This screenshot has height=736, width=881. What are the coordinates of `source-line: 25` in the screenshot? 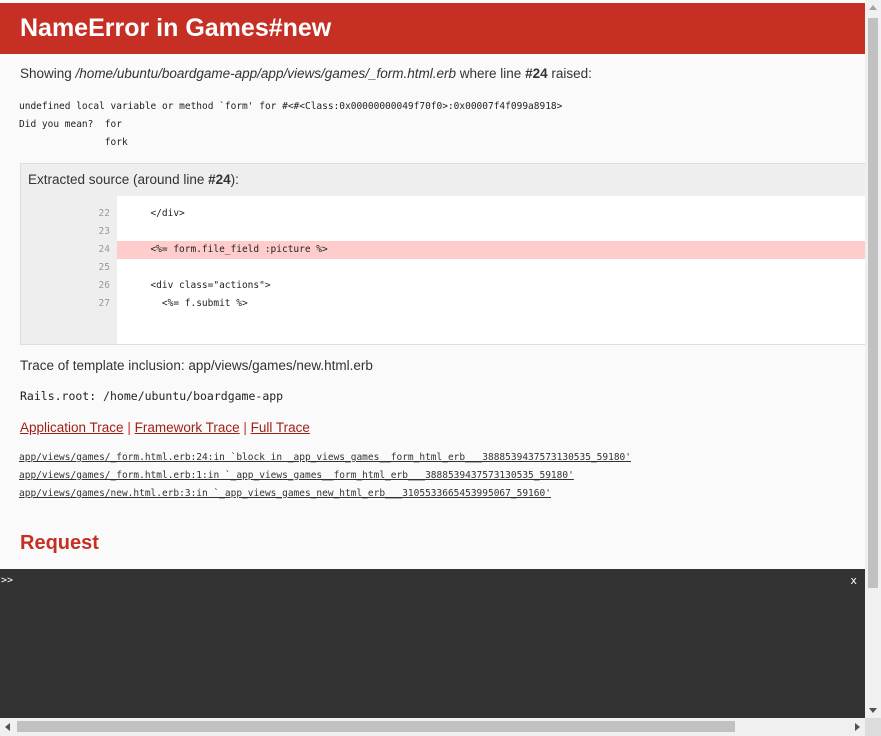 It's located at (443, 268).